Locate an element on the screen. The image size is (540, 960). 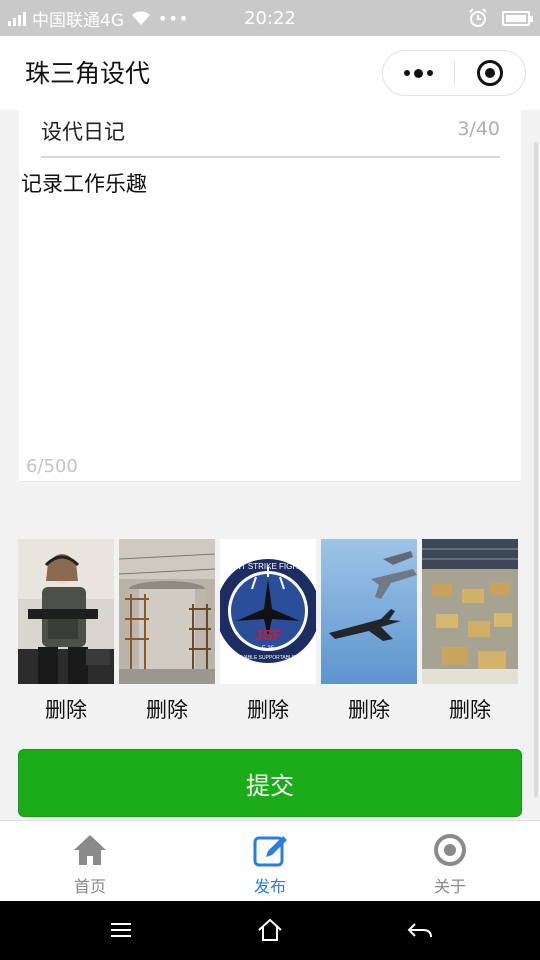
tab-about: 关于 is located at coordinates (450, 861).